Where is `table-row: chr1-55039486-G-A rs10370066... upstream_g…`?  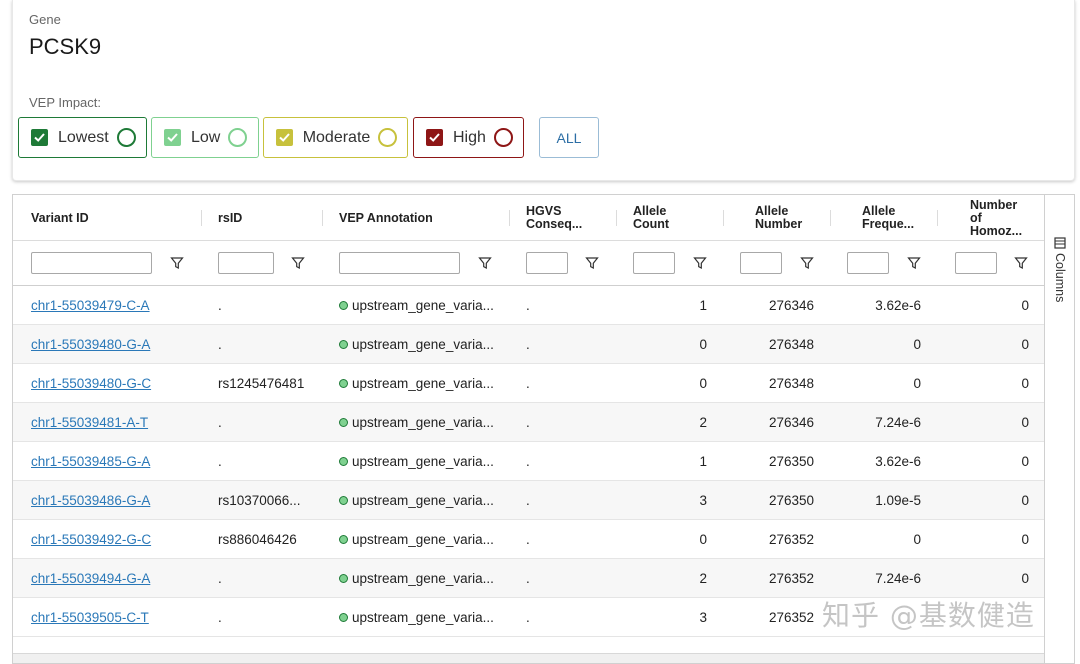 table-row: chr1-55039486-G-A rs10370066... upstream_g… is located at coordinates (529, 500).